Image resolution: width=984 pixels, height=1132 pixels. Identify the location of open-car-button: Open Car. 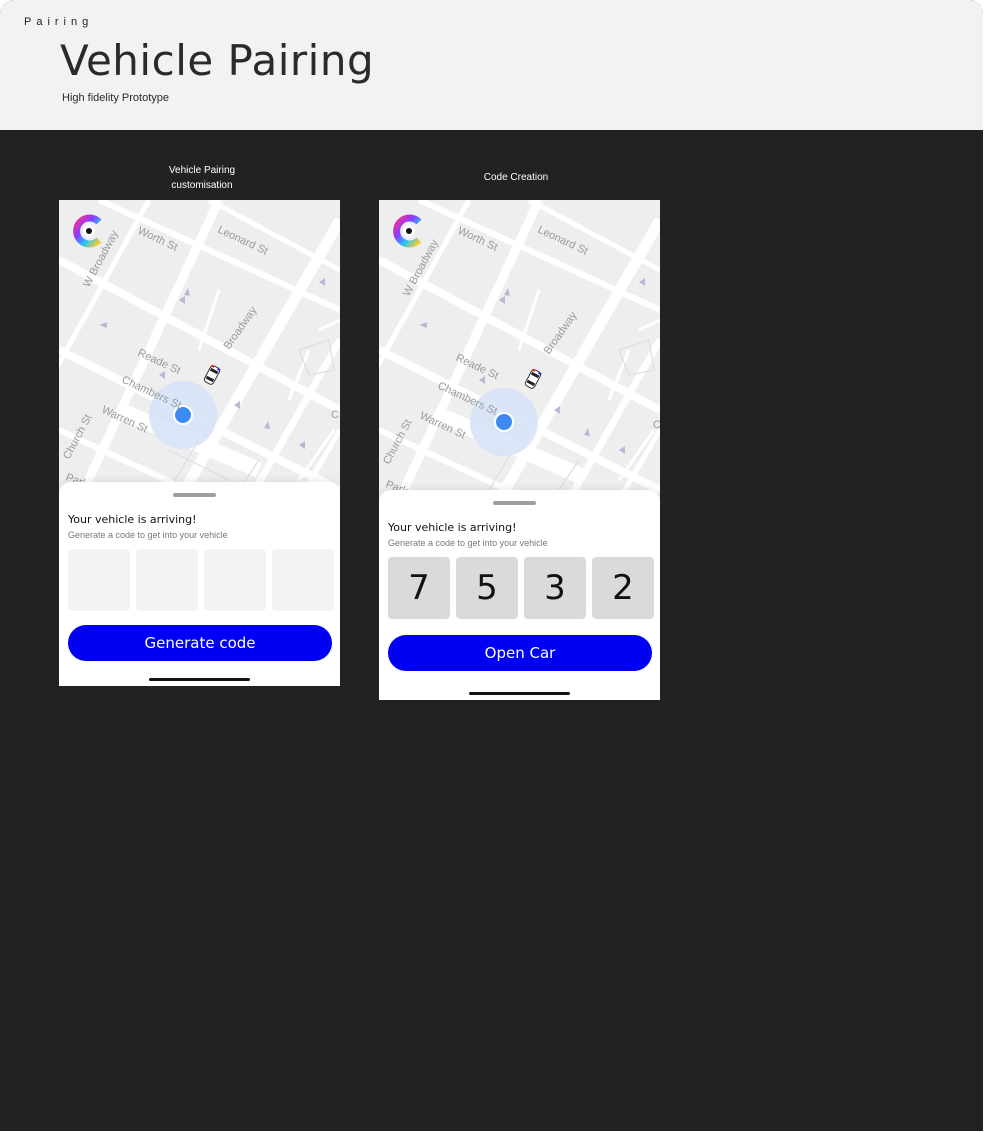
(520, 653).